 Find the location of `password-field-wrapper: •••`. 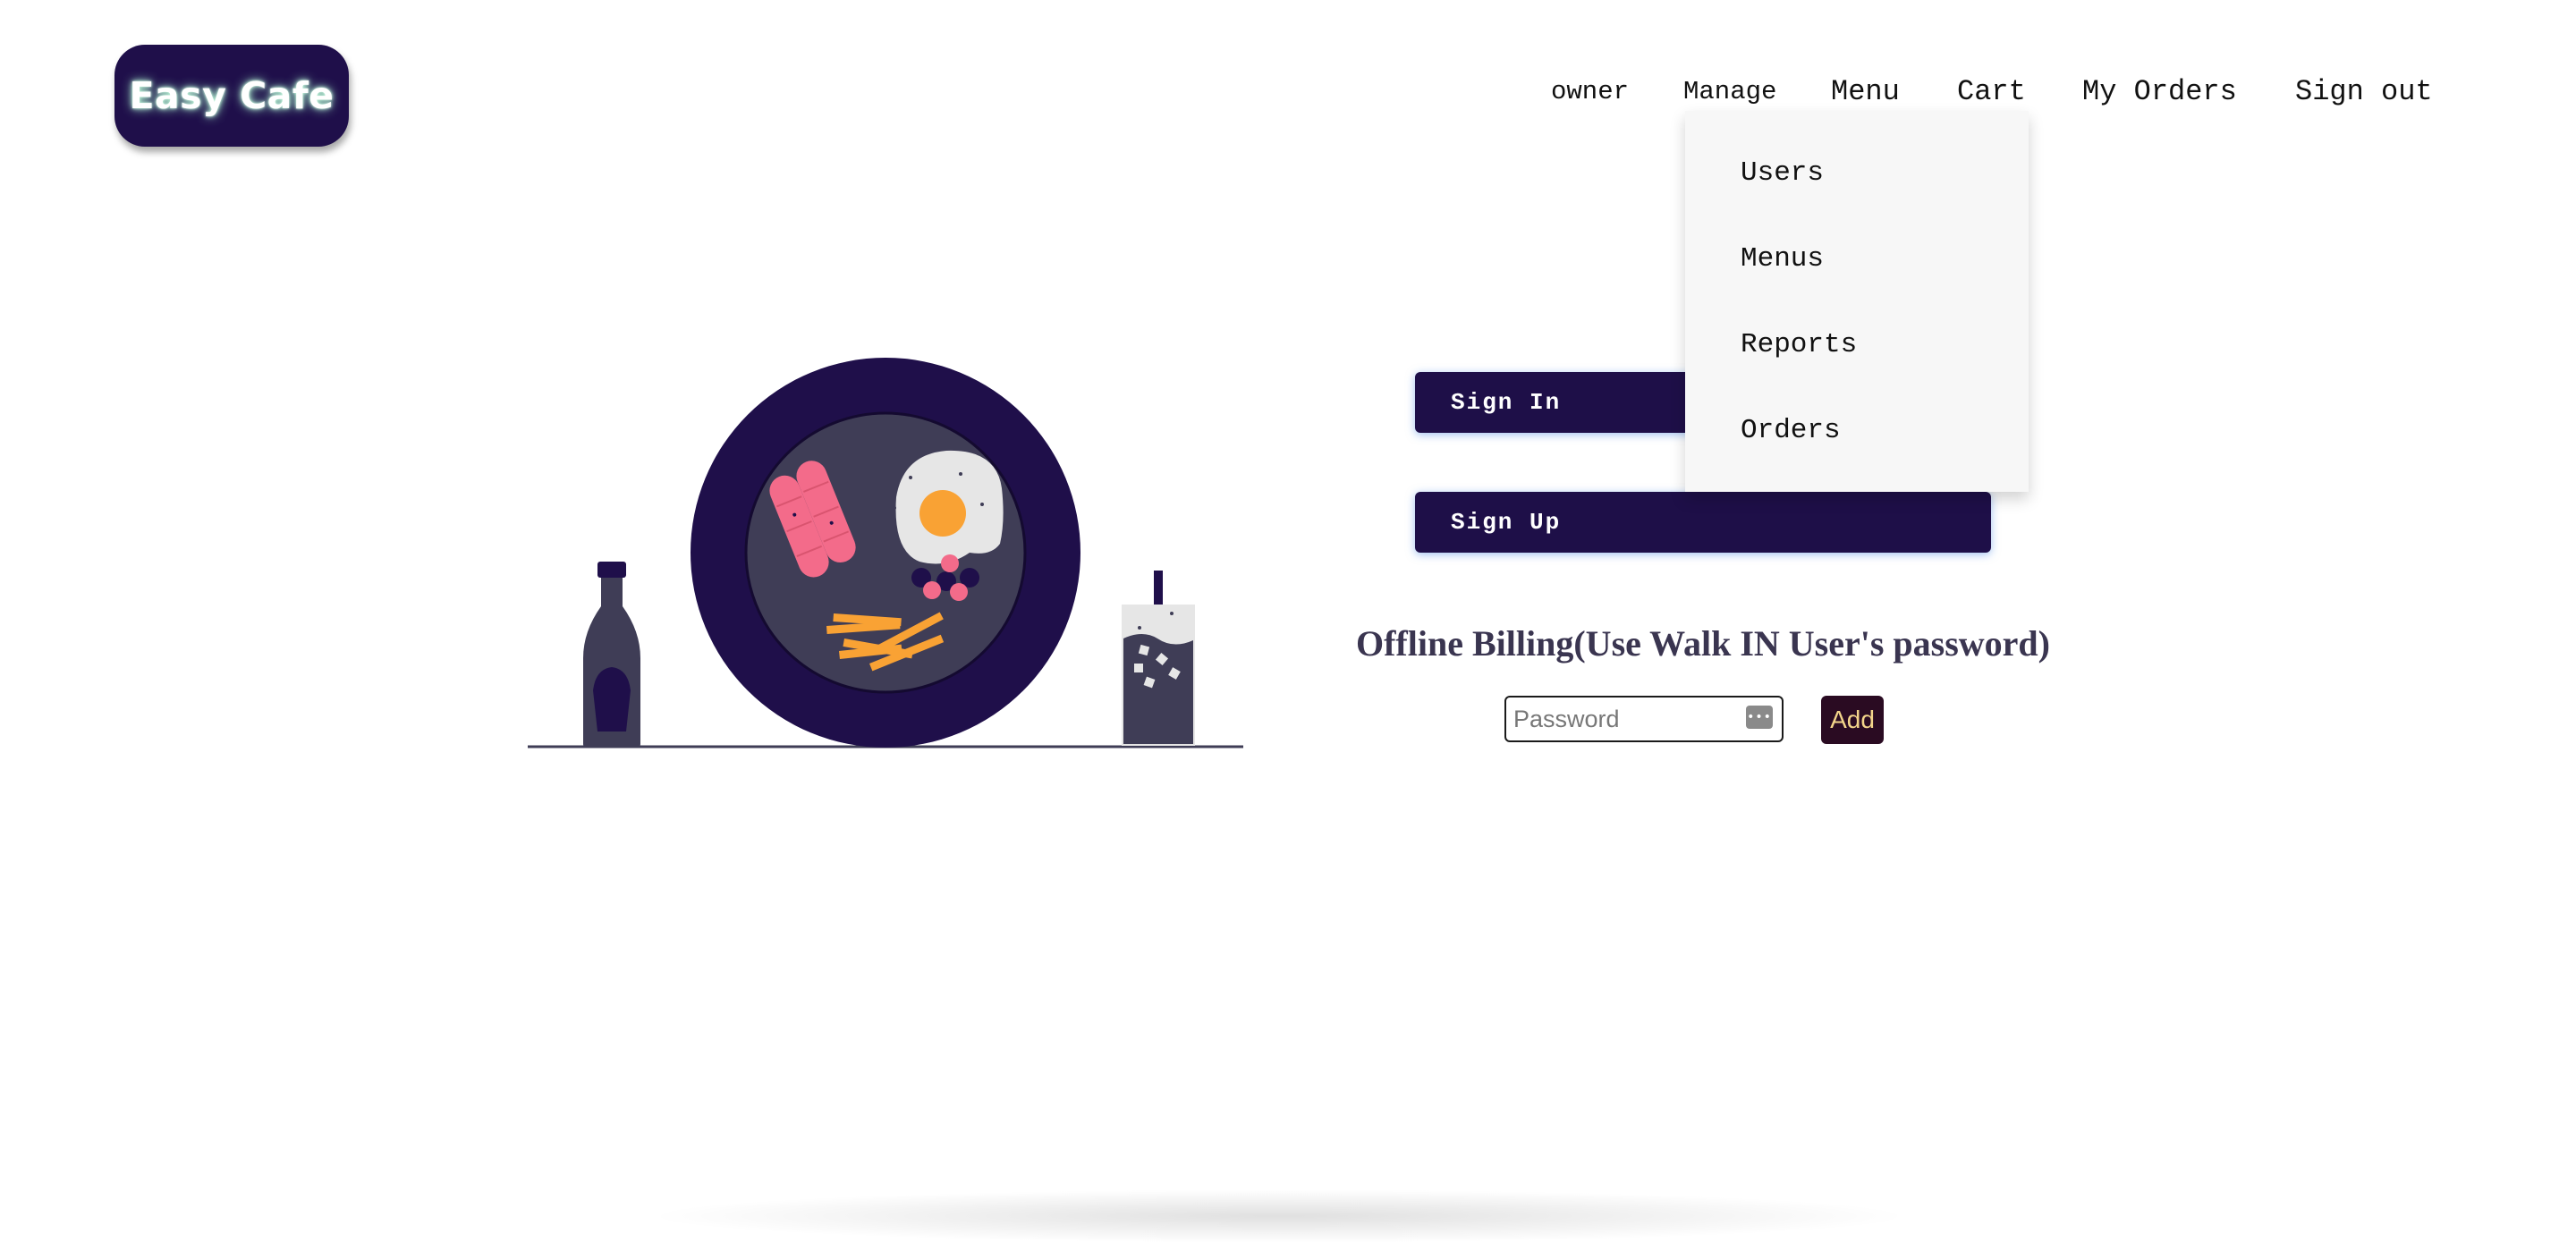

password-field-wrapper: ••• is located at coordinates (1644, 719).